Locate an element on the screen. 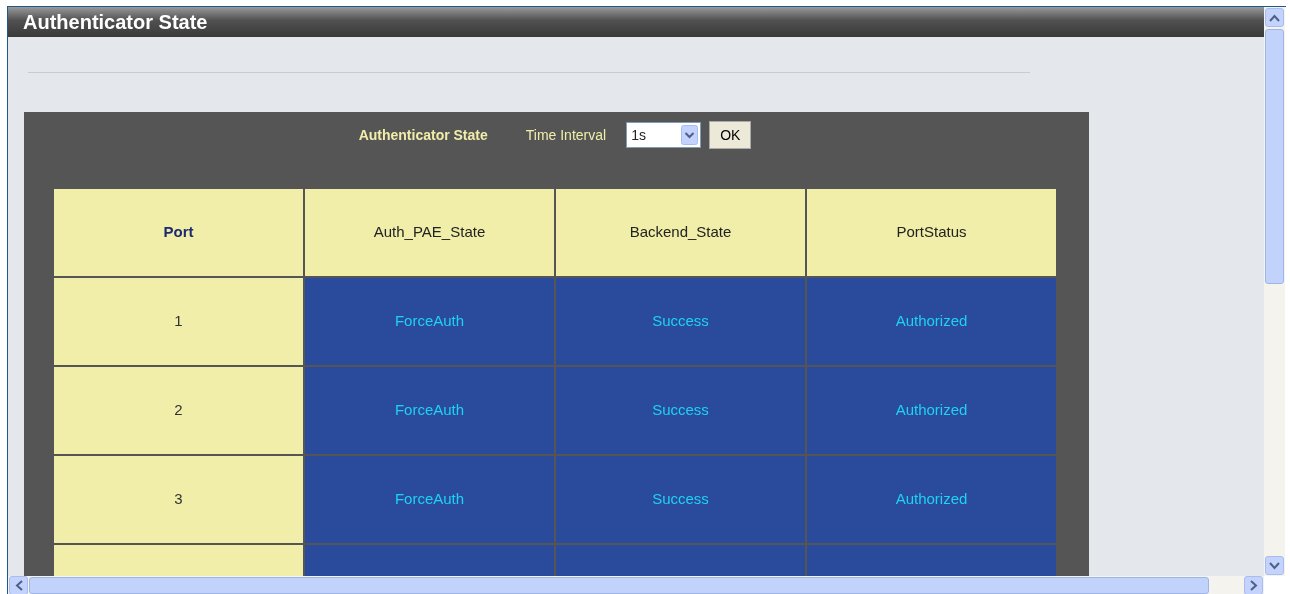 Image resolution: width=1290 pixels, height=594 pixels. column-header: Auth_PAE_State is located at coordinates (429, 232).